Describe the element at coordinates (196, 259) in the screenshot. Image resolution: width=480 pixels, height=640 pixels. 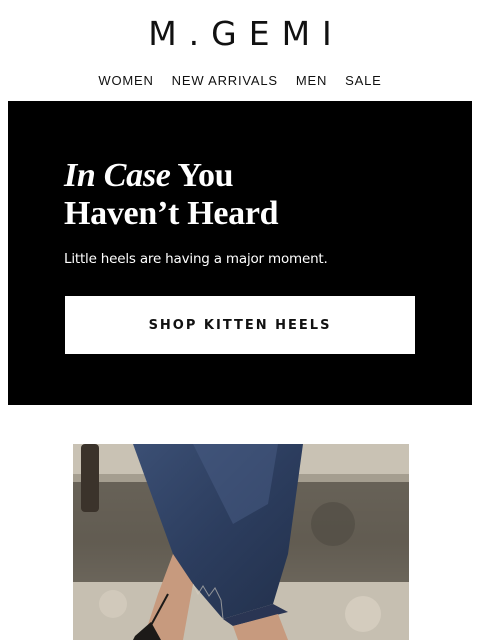
I see `hero-subtitle: Little heels are having a major moment.` at that location.